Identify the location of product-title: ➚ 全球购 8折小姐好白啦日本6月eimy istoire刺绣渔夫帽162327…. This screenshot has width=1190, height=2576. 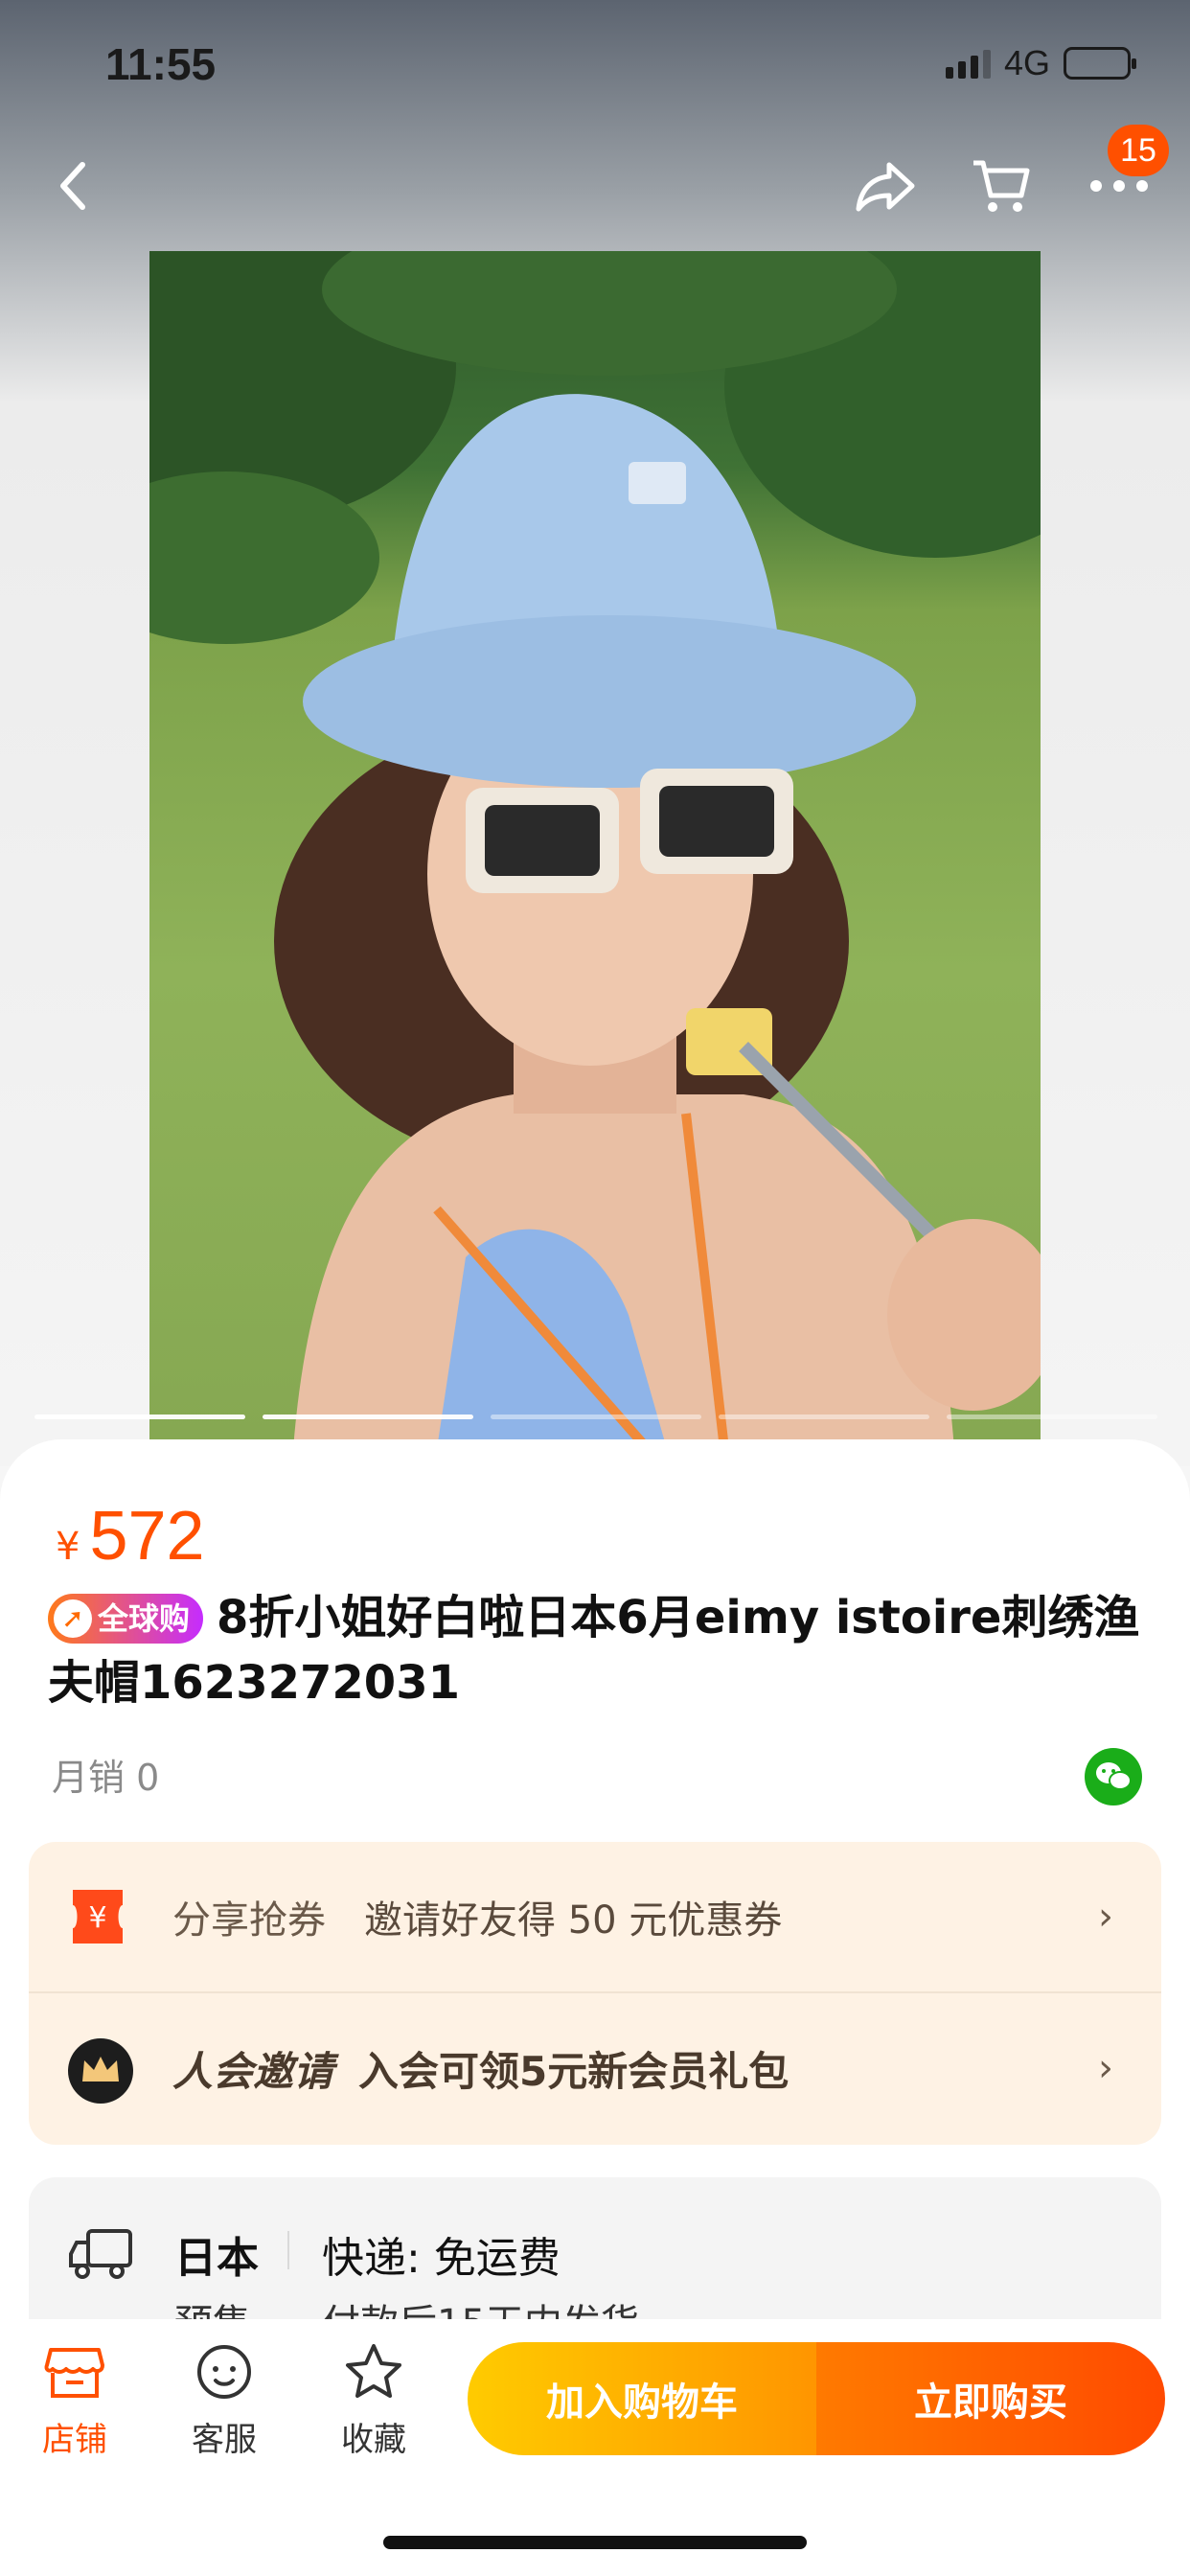
(599, 1650).